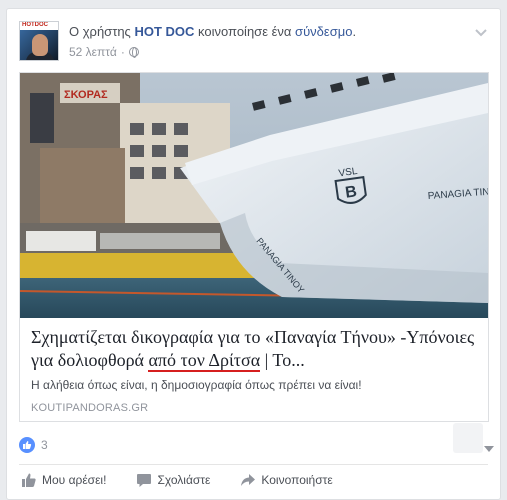  What do you see at coordinates (351, 192) in the screenshot?
I see `svg-text: B` at bounding box center [351, 192].